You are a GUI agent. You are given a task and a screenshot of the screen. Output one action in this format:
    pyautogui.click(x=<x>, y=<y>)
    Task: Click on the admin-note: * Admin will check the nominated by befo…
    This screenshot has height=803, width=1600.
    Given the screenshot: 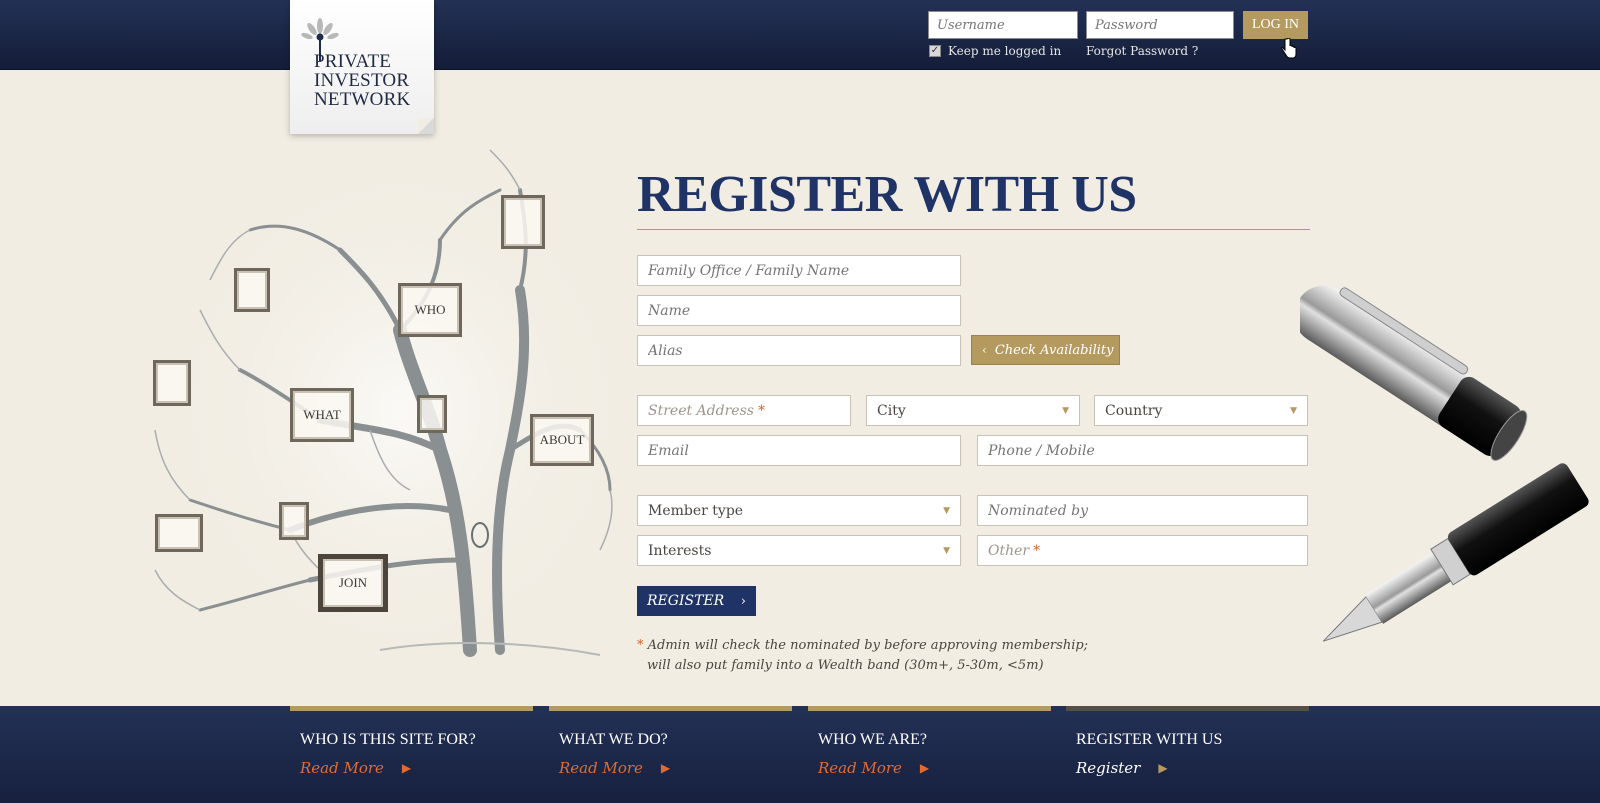 What is the action you would take?
    pyautogui.click(x=872, y=656)
    